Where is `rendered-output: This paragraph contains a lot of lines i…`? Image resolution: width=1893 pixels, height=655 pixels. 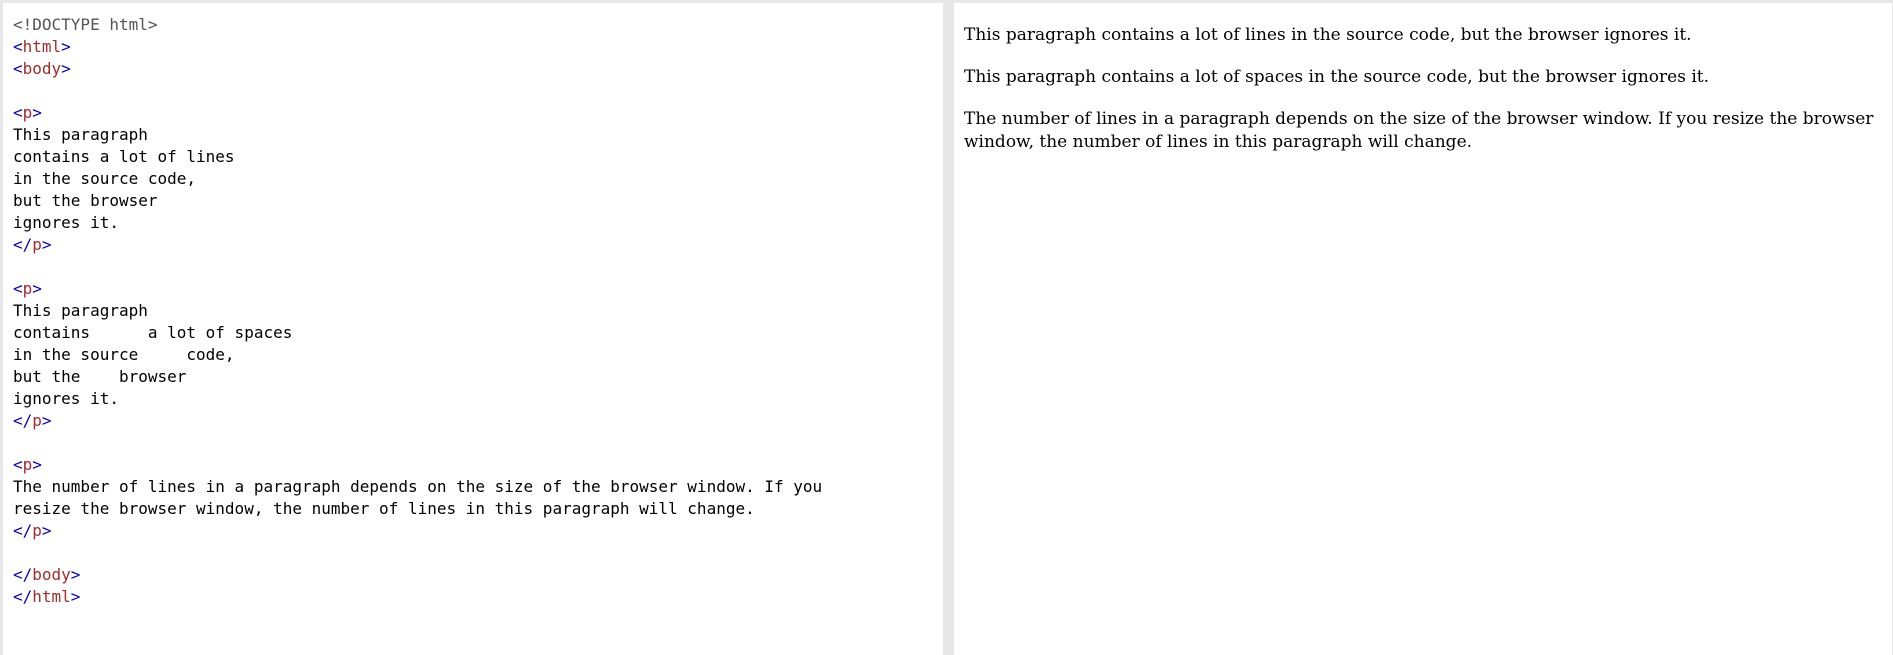 rendered-output: This paragraph contains a lot of lines i… is located at coordinates (1423, 78).